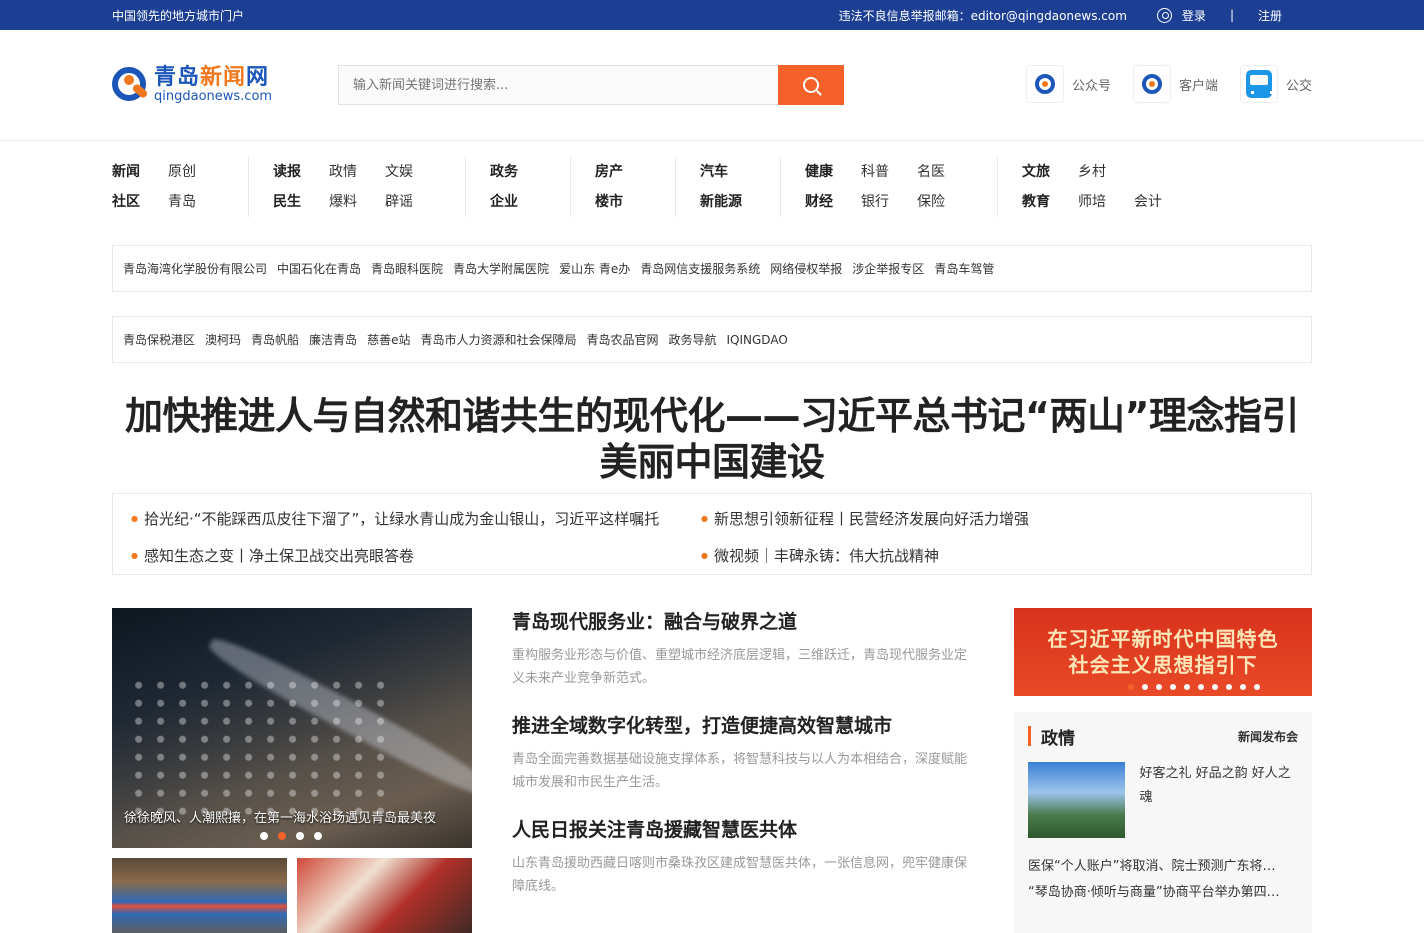  I want to click on register-link: 注册, so click(1270, 15).